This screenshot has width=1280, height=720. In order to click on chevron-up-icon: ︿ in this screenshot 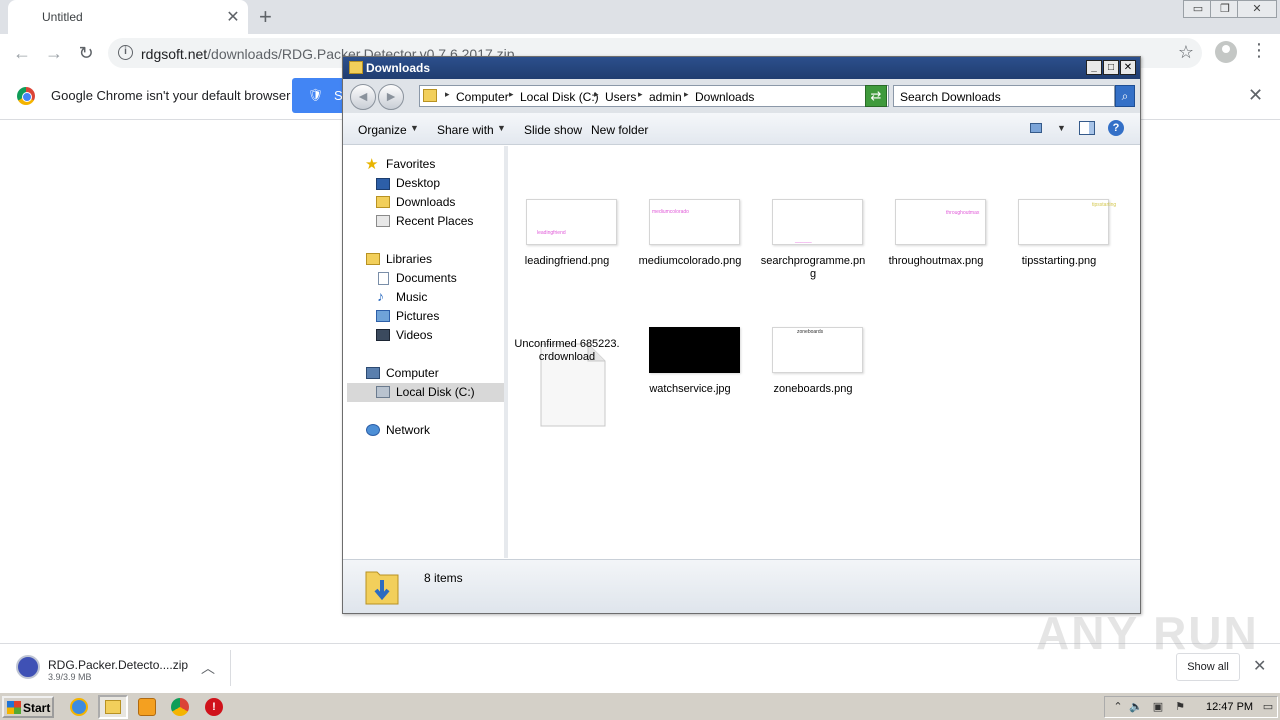, I will do `click(208, 668)`.